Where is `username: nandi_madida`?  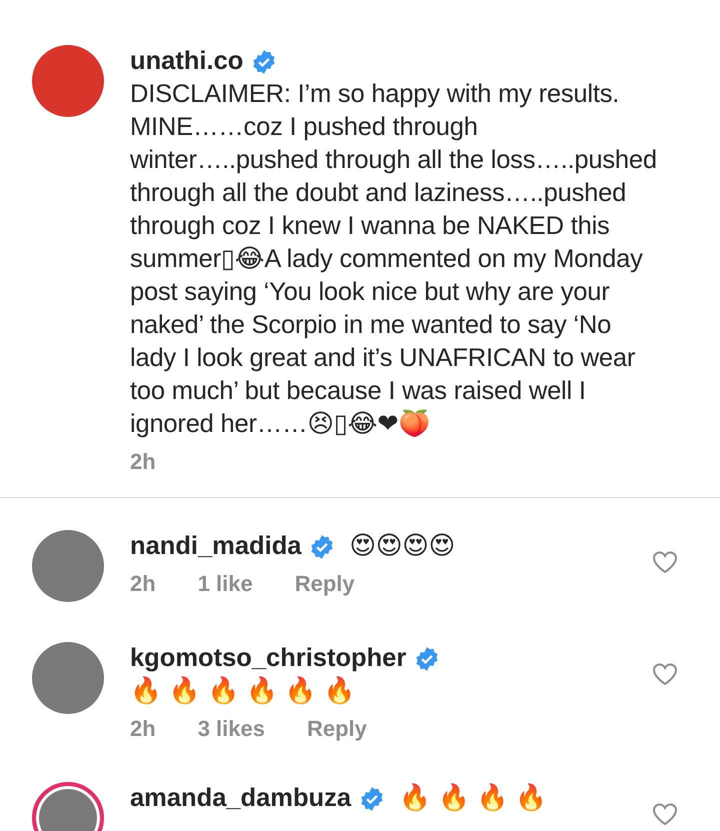 username: nandi_madida is located at coordinates (216, 546).